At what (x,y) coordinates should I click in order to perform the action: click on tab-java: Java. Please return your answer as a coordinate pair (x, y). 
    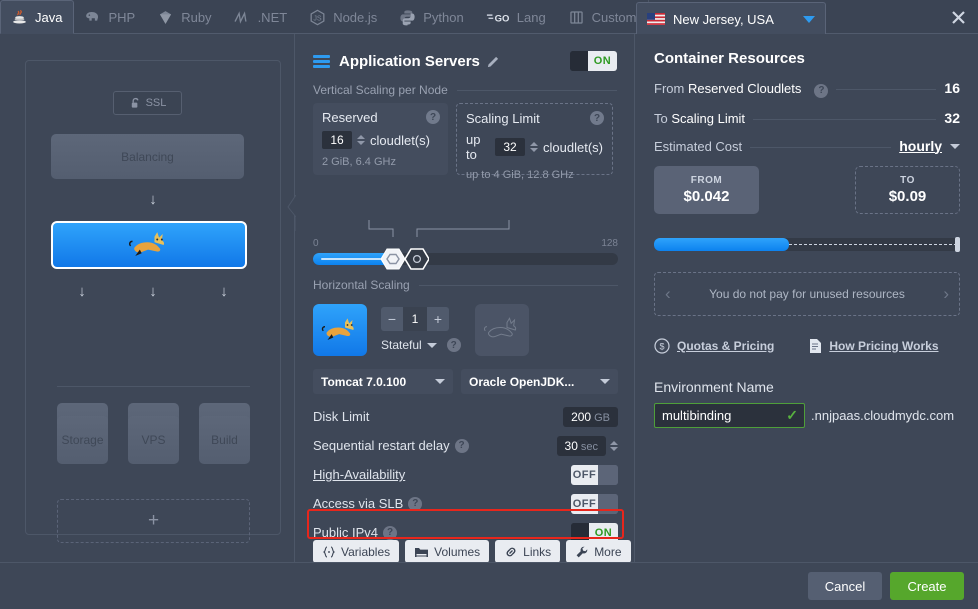
    Looking at the image, I should click on (37, 17).